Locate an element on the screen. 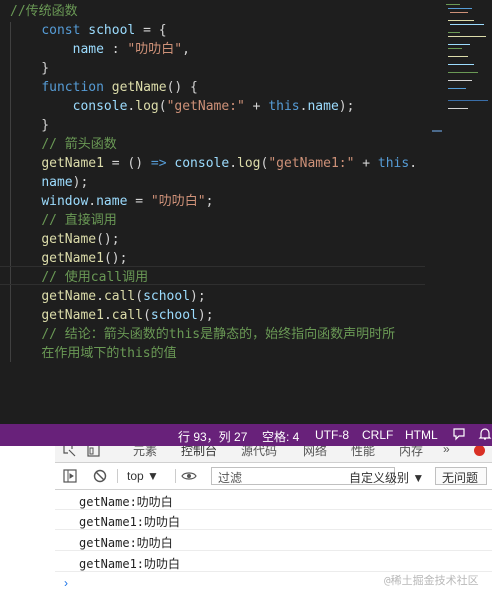 Image resolution: width=492 pixels, height=599 pixels. watermark-text: @稀土掘金技术社区 is located at coordinates (431, 580).